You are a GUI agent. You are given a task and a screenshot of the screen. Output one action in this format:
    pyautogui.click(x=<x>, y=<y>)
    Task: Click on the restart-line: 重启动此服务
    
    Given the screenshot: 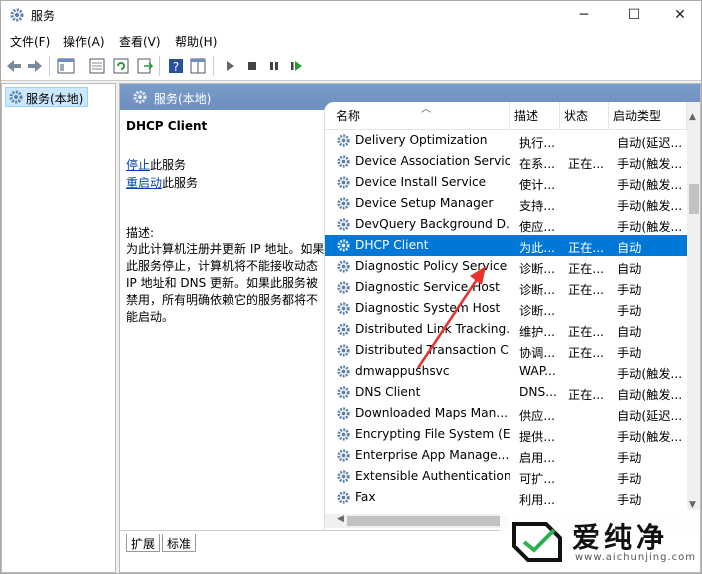 What is the action you would take?
    pyautogui.click(x=162, y=182)
    